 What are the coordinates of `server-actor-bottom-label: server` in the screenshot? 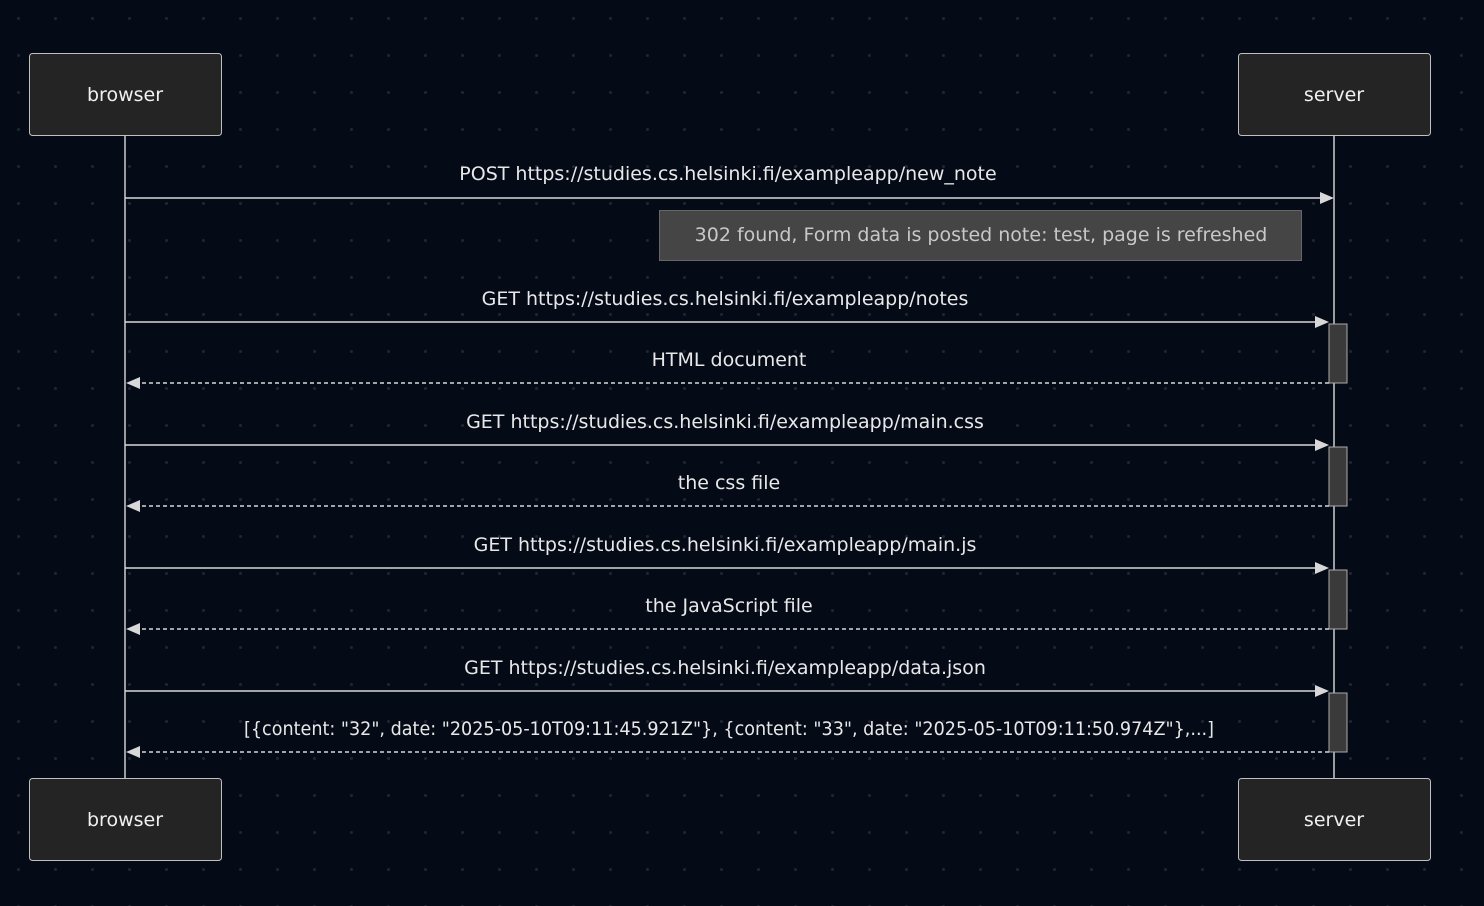 It's located at (1334, 820).